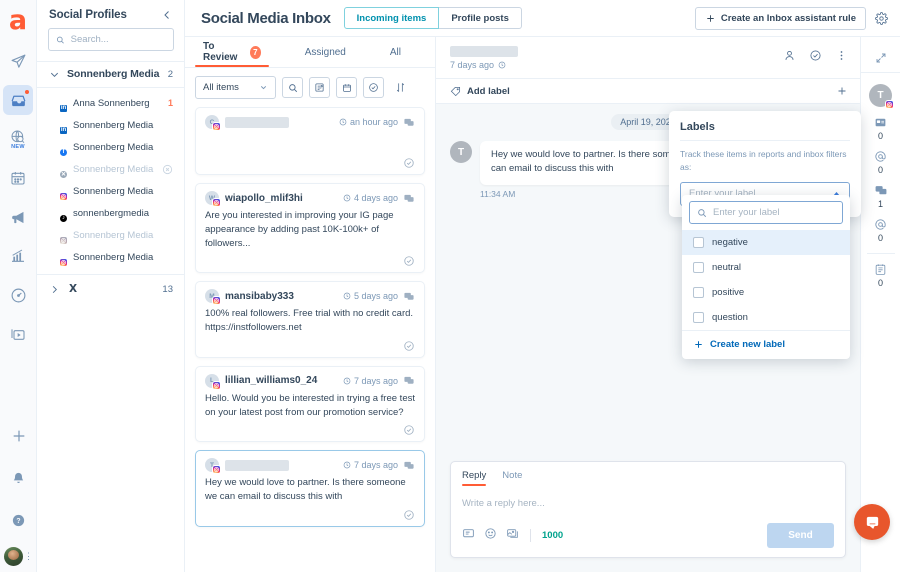 The width and height of the screenshot is (900, 572). I want to click on rail-item-calendar, so click(18, 178).